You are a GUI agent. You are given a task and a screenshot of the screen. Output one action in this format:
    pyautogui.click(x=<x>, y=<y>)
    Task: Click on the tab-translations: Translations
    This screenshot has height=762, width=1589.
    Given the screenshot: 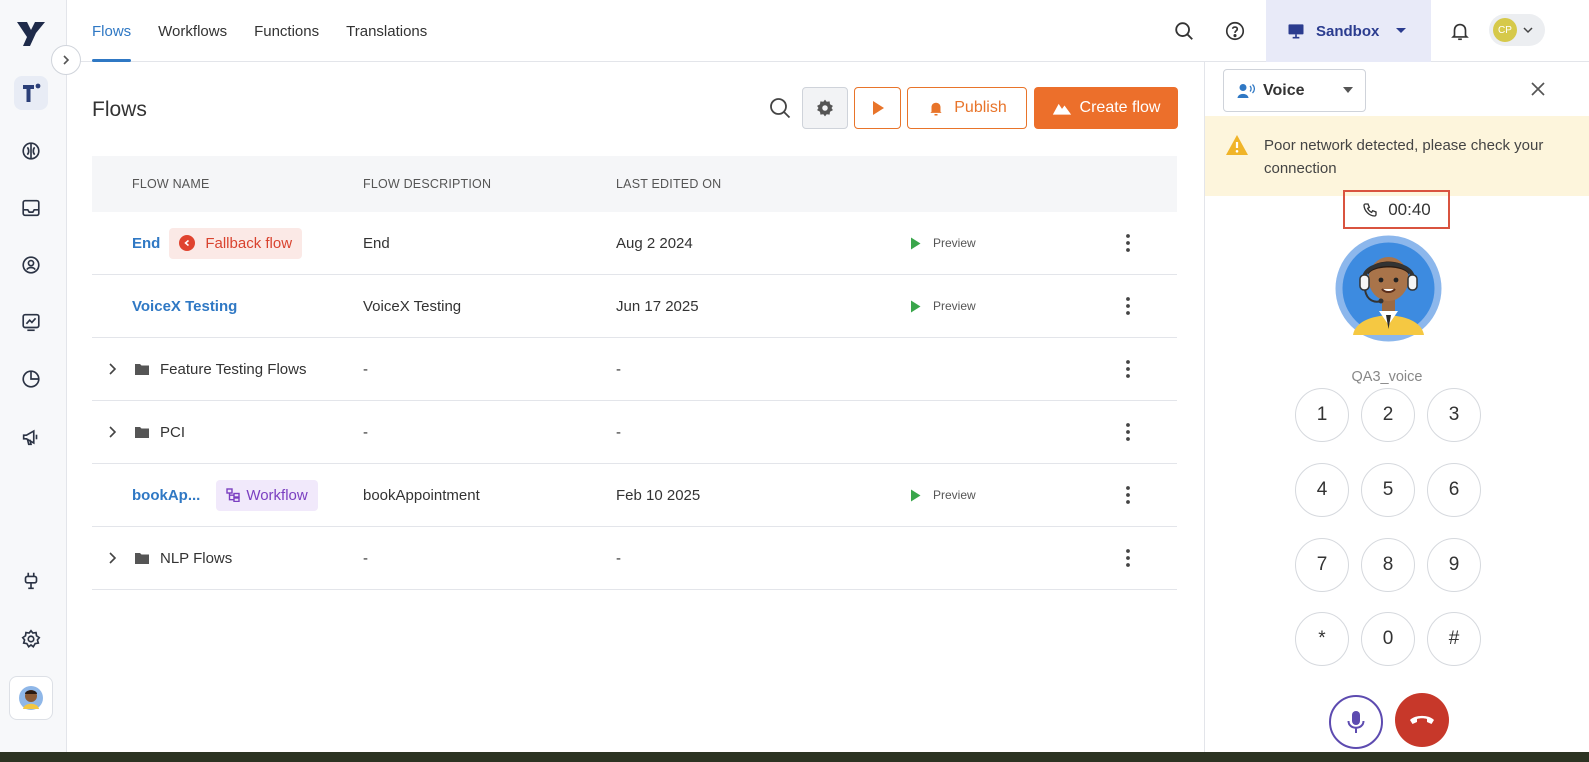 What is the action you would take?
    pyautogui.click(x=386, y=31)
    